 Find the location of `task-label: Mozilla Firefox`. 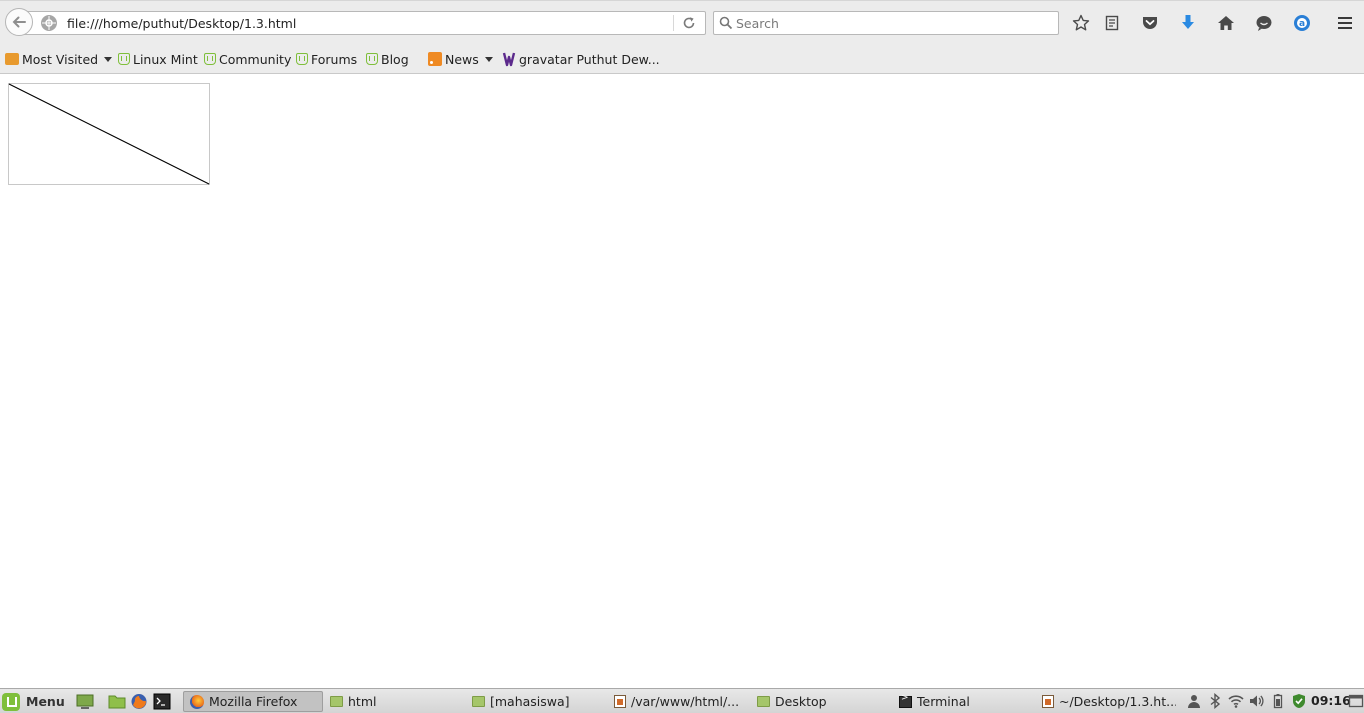

task-label: Mozilla Firefox is located at coordinates (253, 701).